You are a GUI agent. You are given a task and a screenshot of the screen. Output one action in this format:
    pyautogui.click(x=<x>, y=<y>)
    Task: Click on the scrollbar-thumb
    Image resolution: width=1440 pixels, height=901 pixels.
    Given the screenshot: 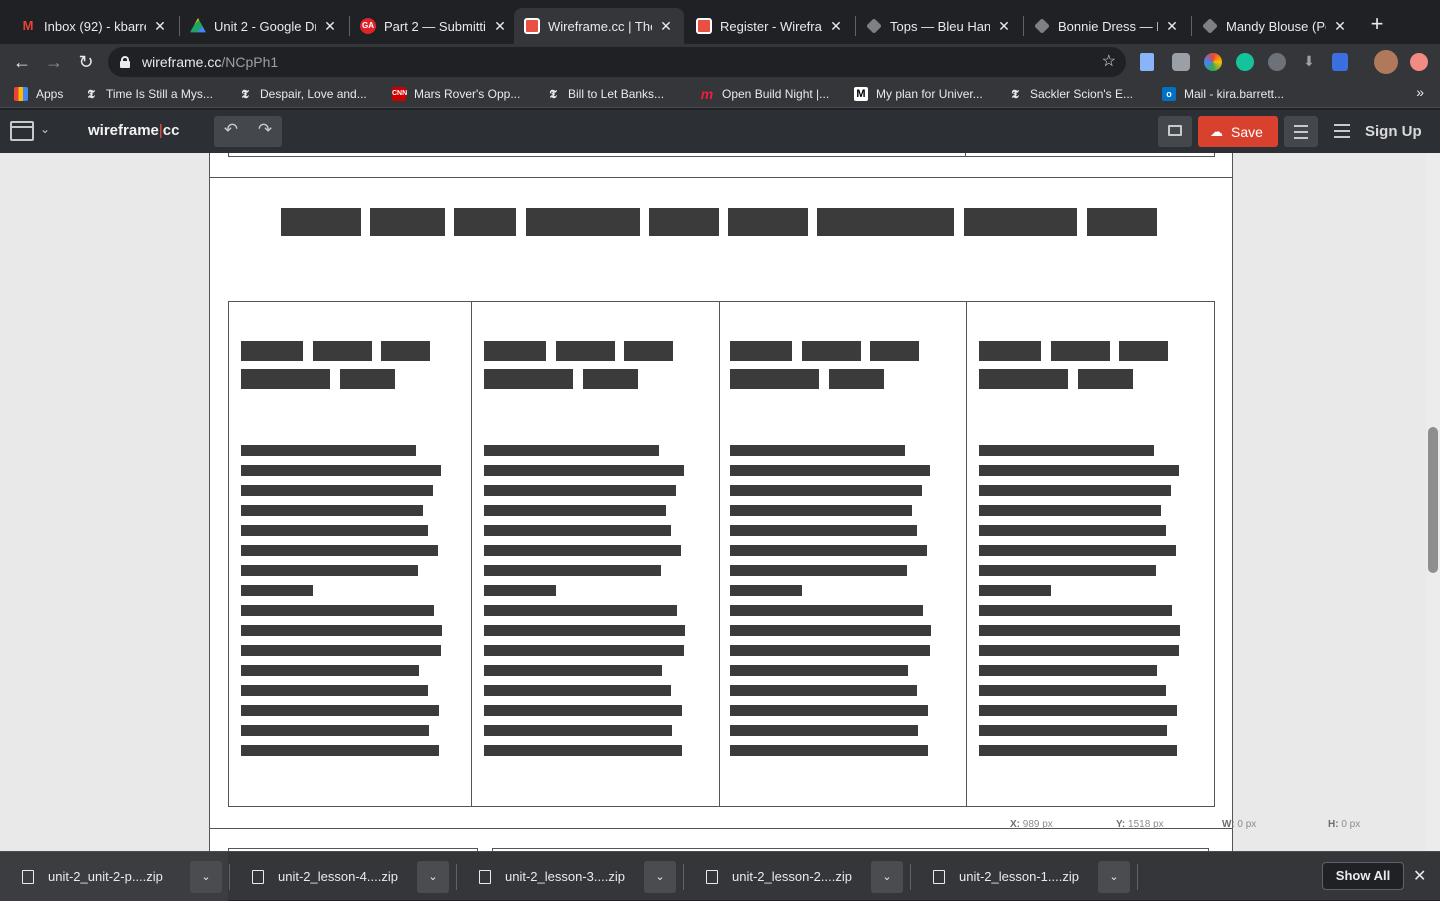 What is the action you would take?
    pyautogui.click(x=1433, y=500)
    